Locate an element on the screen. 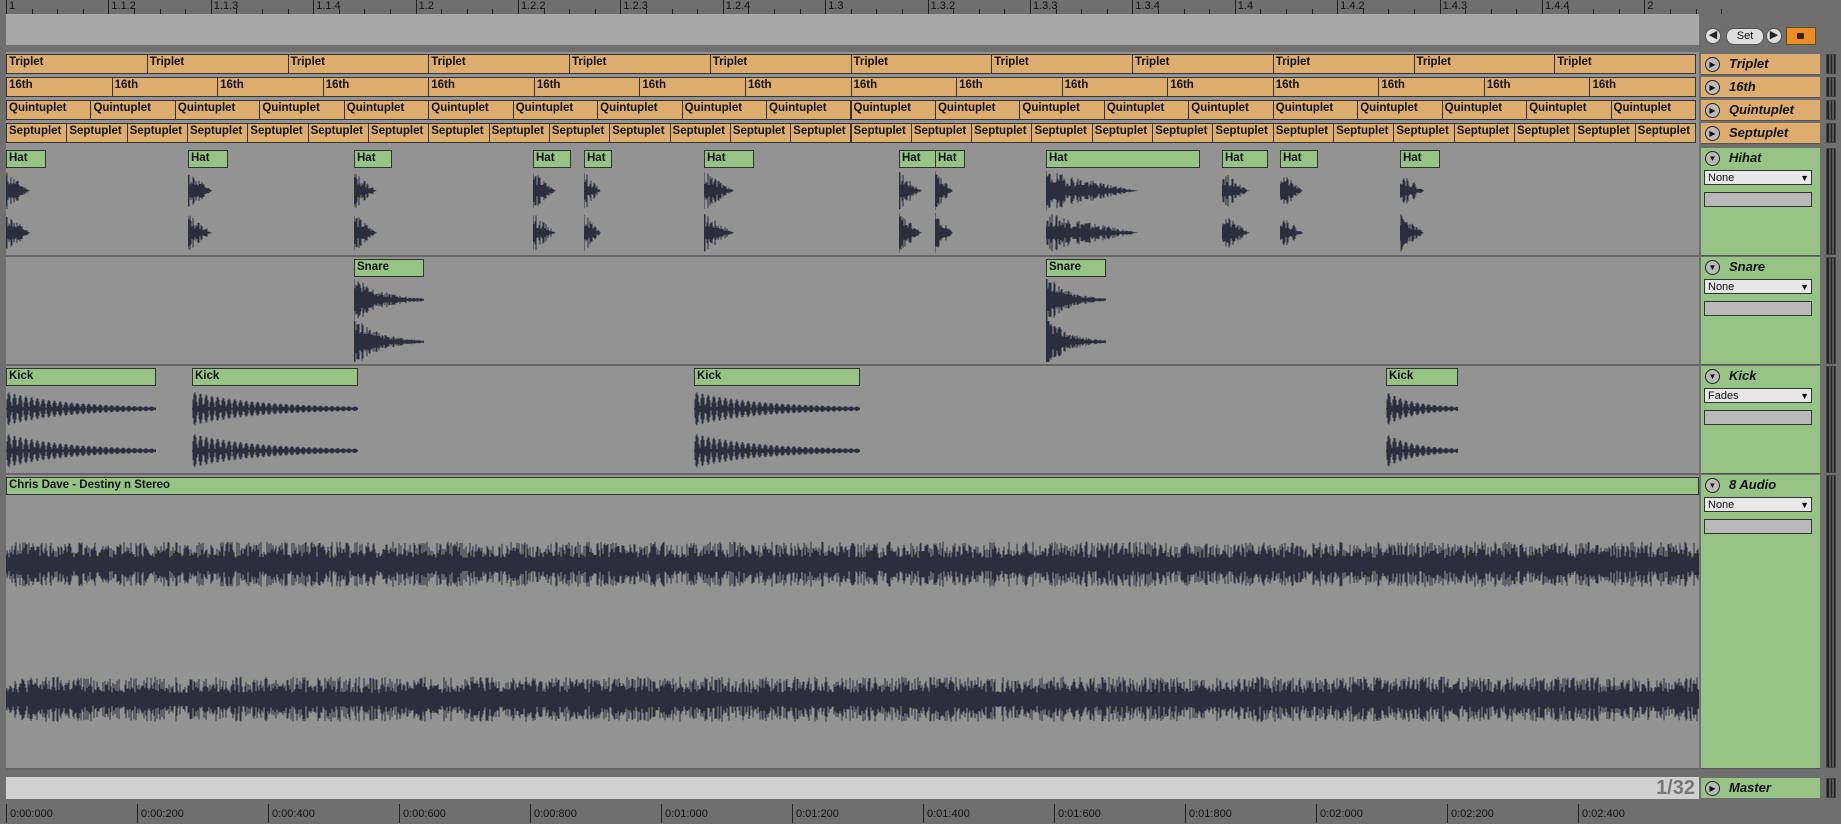  device-select: Fades is located at coordinates (1758, 395).